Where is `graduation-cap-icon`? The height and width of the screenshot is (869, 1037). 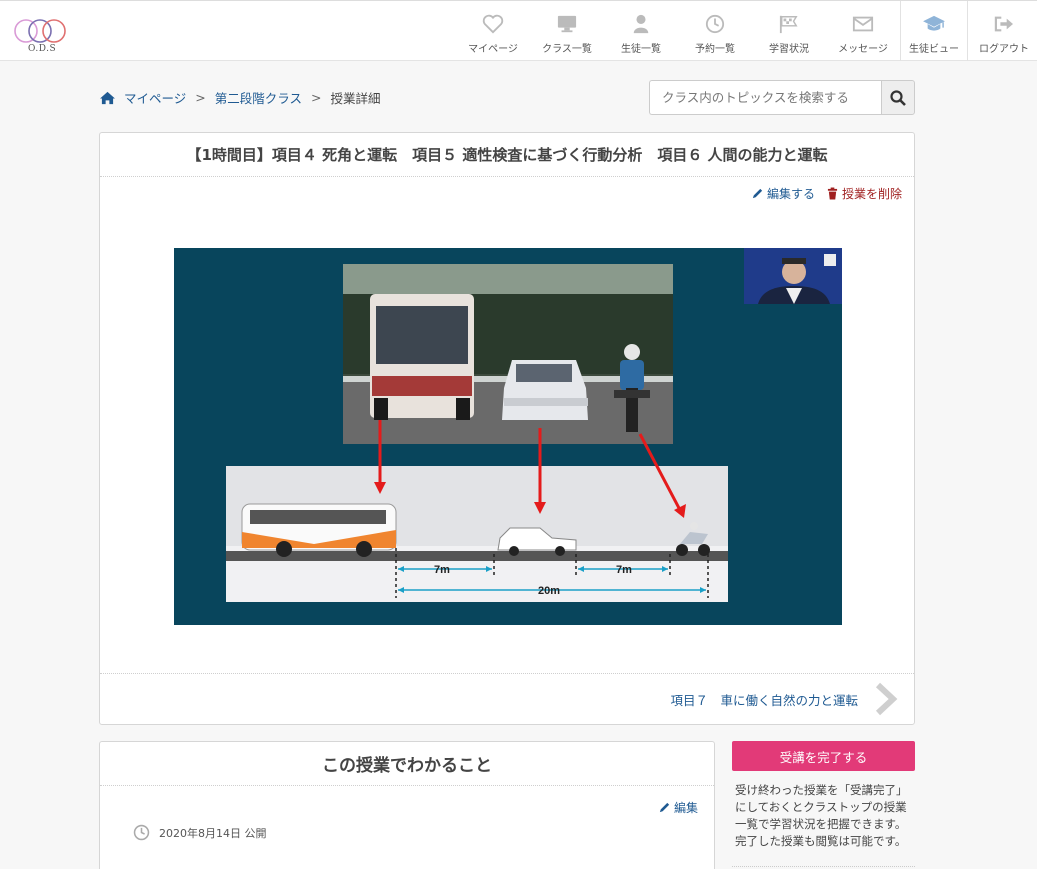 graduation-cap-icon is located at coordinates (934, 24).